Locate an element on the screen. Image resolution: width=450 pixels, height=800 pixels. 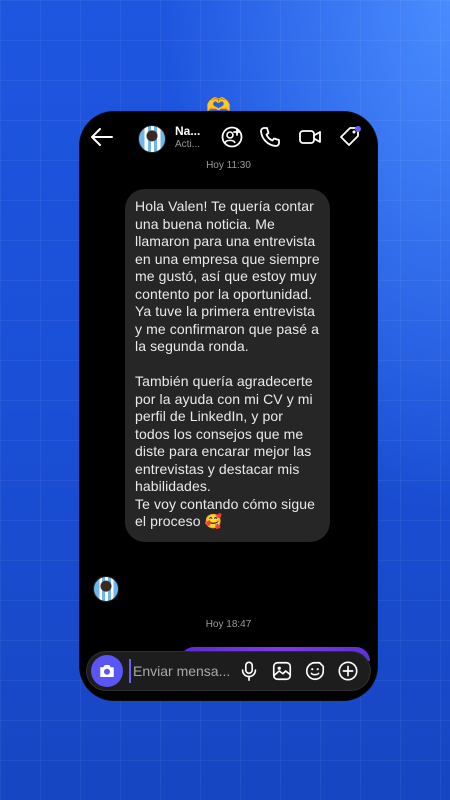
timestamp-top: Hoy 11:30 is located at coordinates (228, 165).